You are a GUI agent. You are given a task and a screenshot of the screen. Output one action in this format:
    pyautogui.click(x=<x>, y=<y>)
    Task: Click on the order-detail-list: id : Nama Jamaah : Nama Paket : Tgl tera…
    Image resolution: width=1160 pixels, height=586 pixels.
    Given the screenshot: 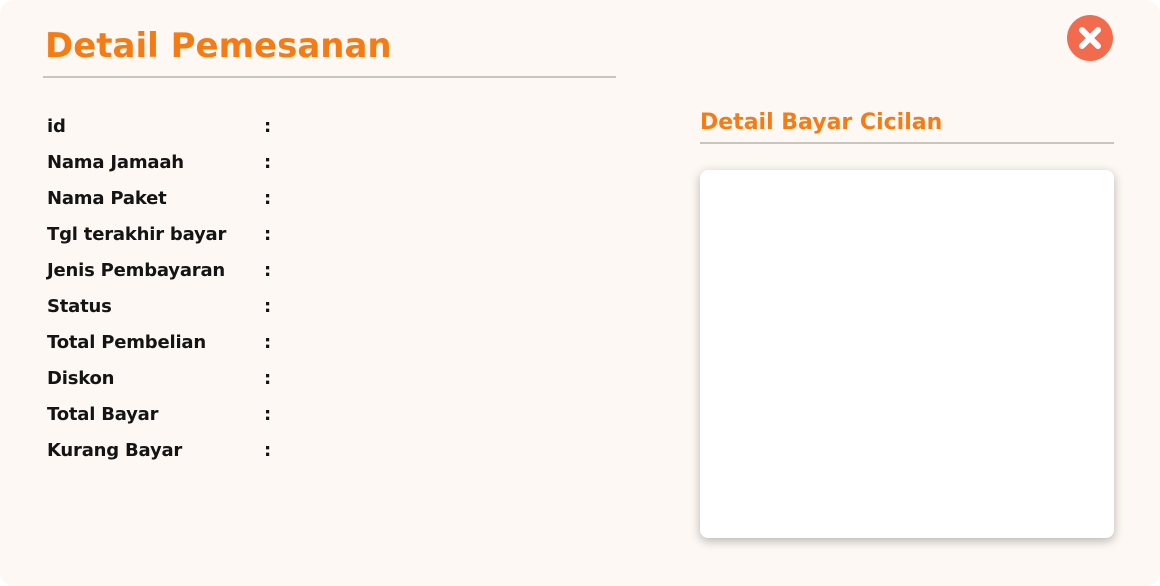 What is the action you would take?
    pyautogui.click(x=167, y=289)
    